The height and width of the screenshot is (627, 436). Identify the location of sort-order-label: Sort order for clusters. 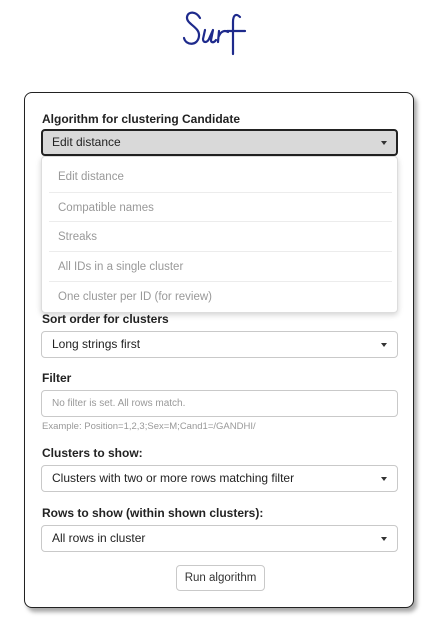
(105, 319).